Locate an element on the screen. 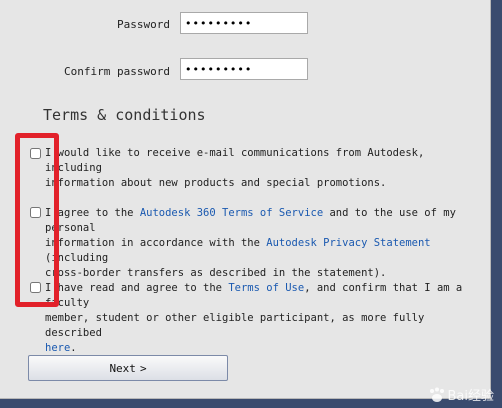 The width and height of the screenshot is (502, 408). terms-title: Terms & conditions is located at coordinates (124, 115).